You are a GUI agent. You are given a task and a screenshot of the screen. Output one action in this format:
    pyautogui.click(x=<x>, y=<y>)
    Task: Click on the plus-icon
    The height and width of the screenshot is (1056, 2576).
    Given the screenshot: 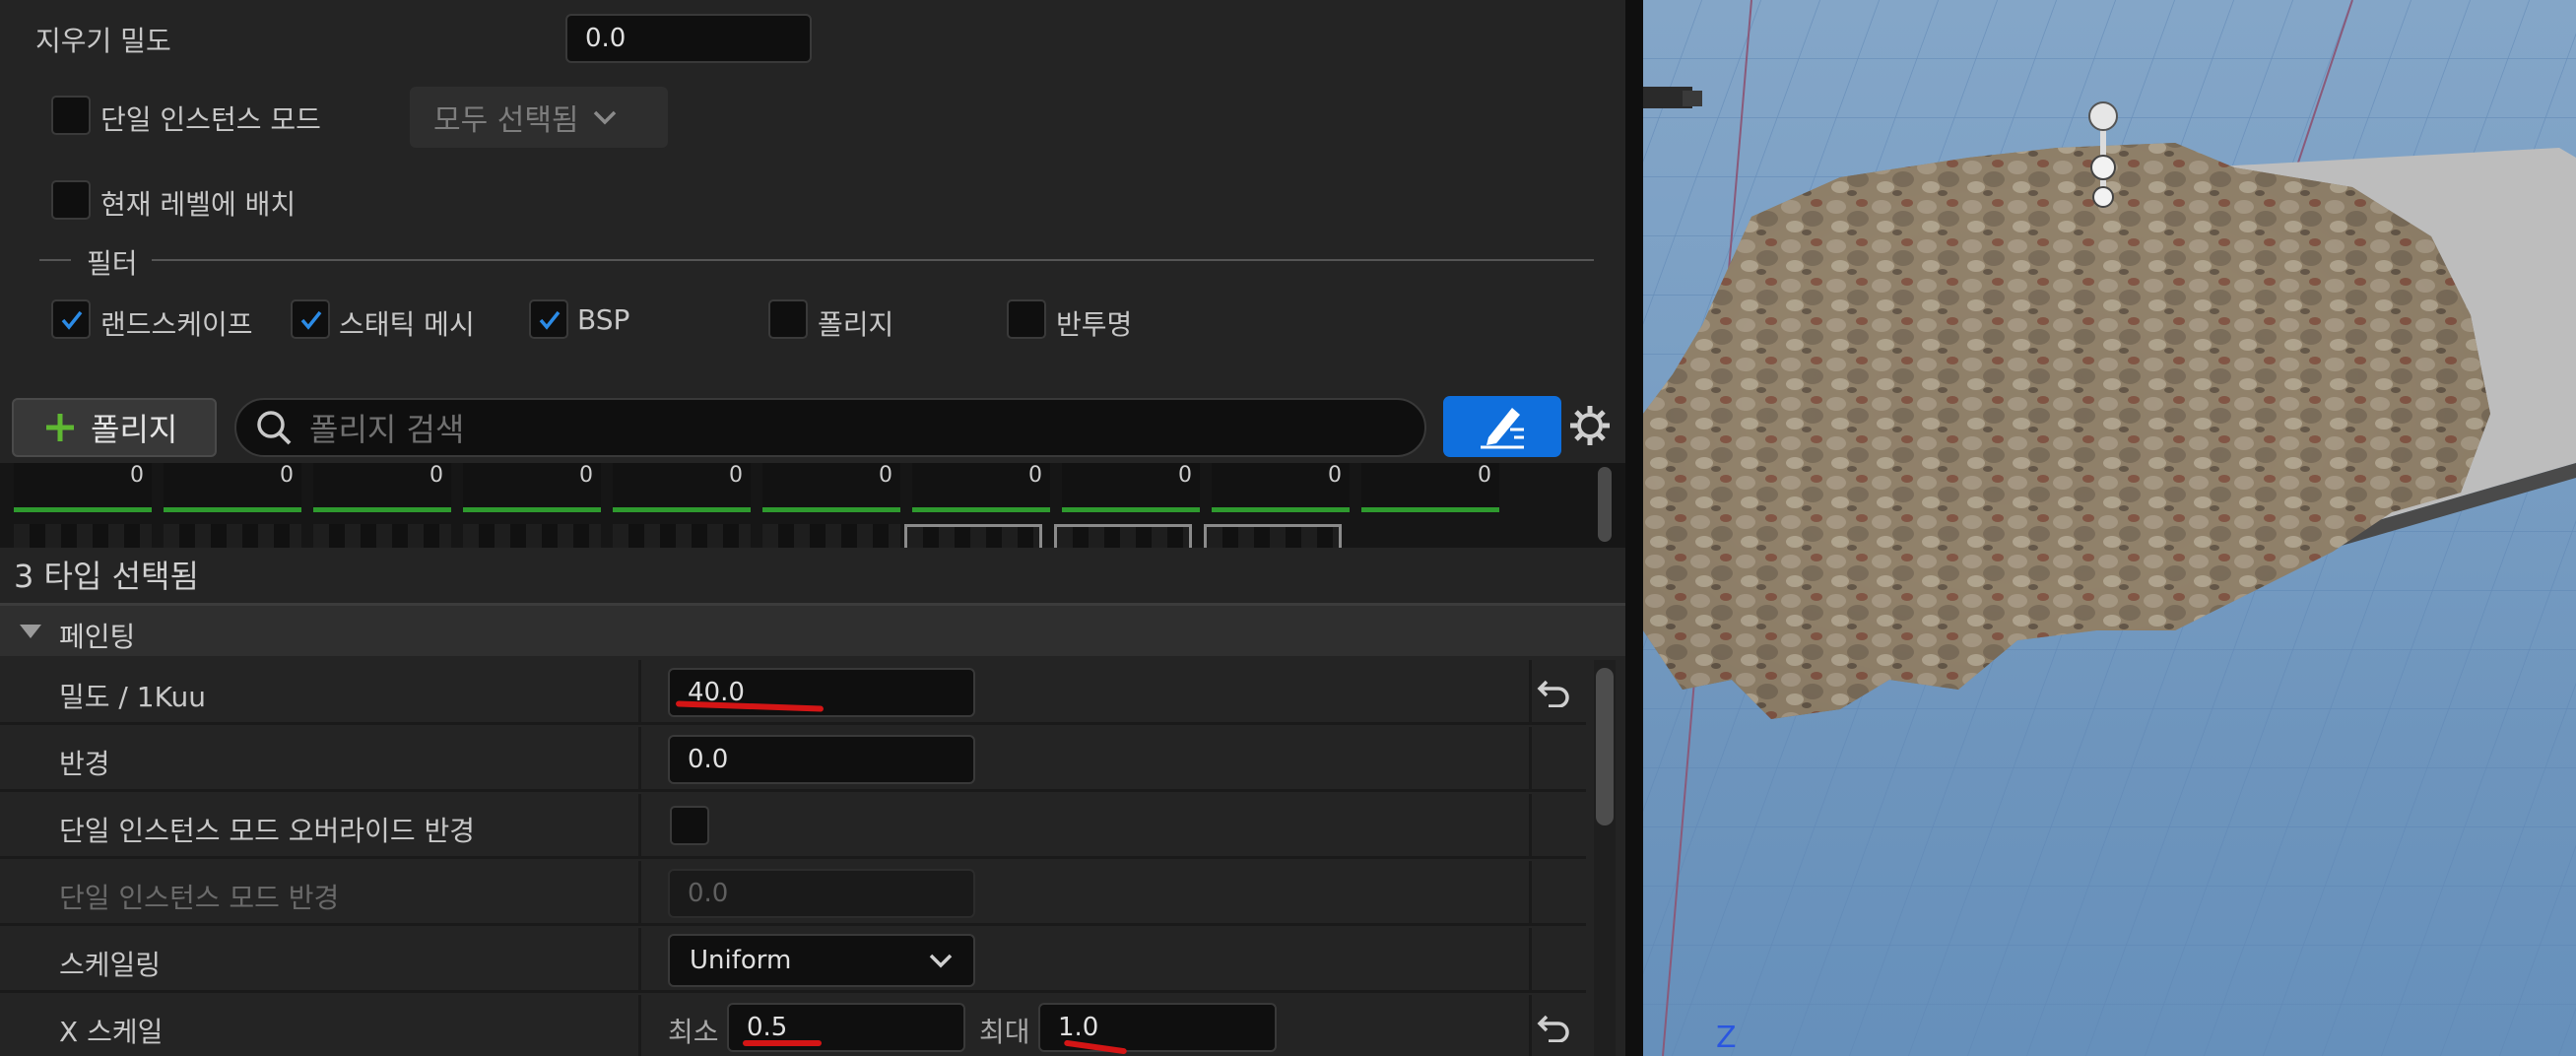 What is the action you would take?
    pyautogui.click(x=60, y=427)
    